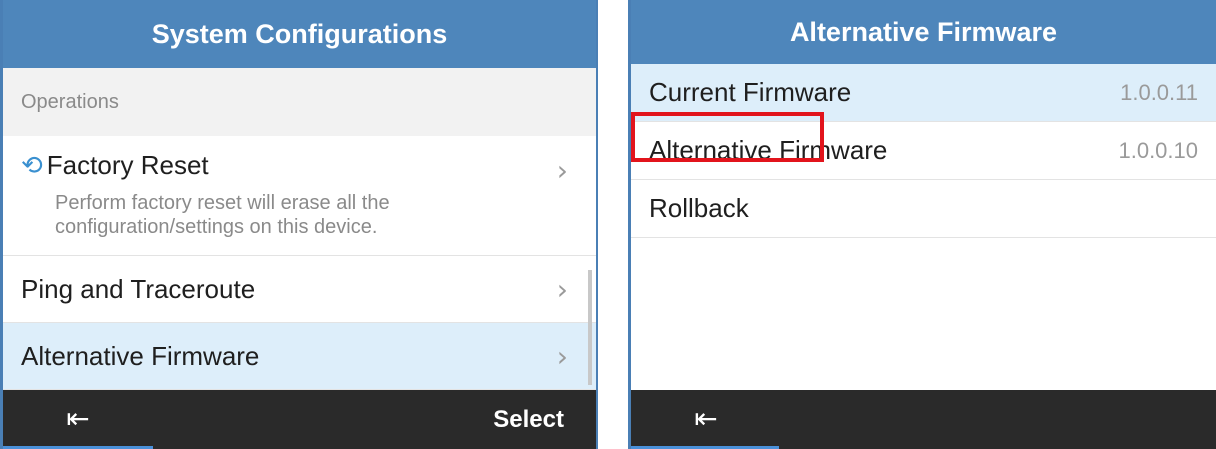 The width and height of the screenshot is (1216, 449). I want to click on alternative-firmware-version-item: Alternative Firmware 1.0.0.10, so click(923, 151).